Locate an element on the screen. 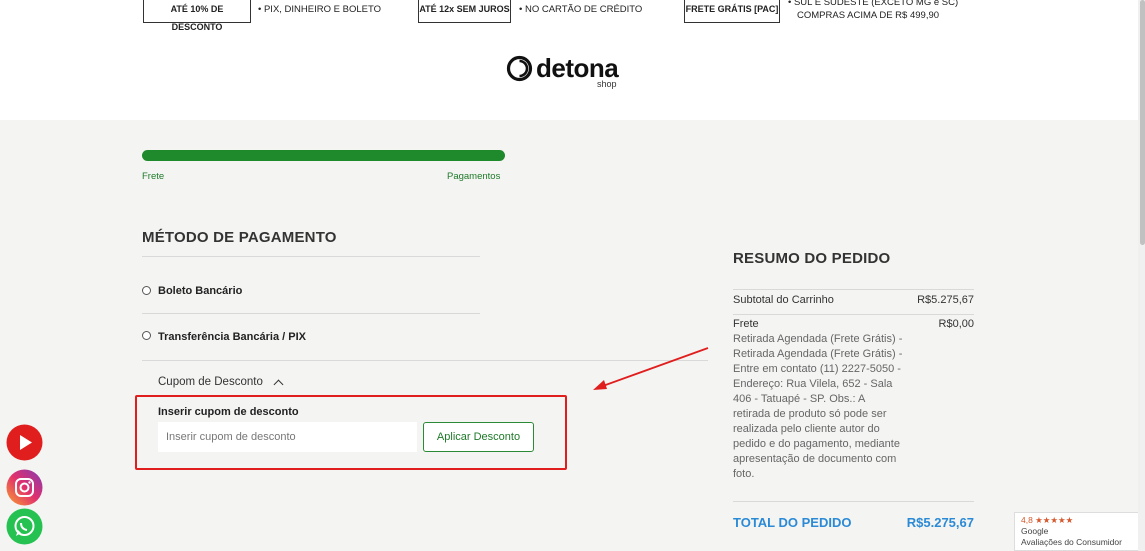 This screenshot has width=1145, height=551. review-subtitle: Avaliações do Consumidor is located at coordinates (1071, 542).